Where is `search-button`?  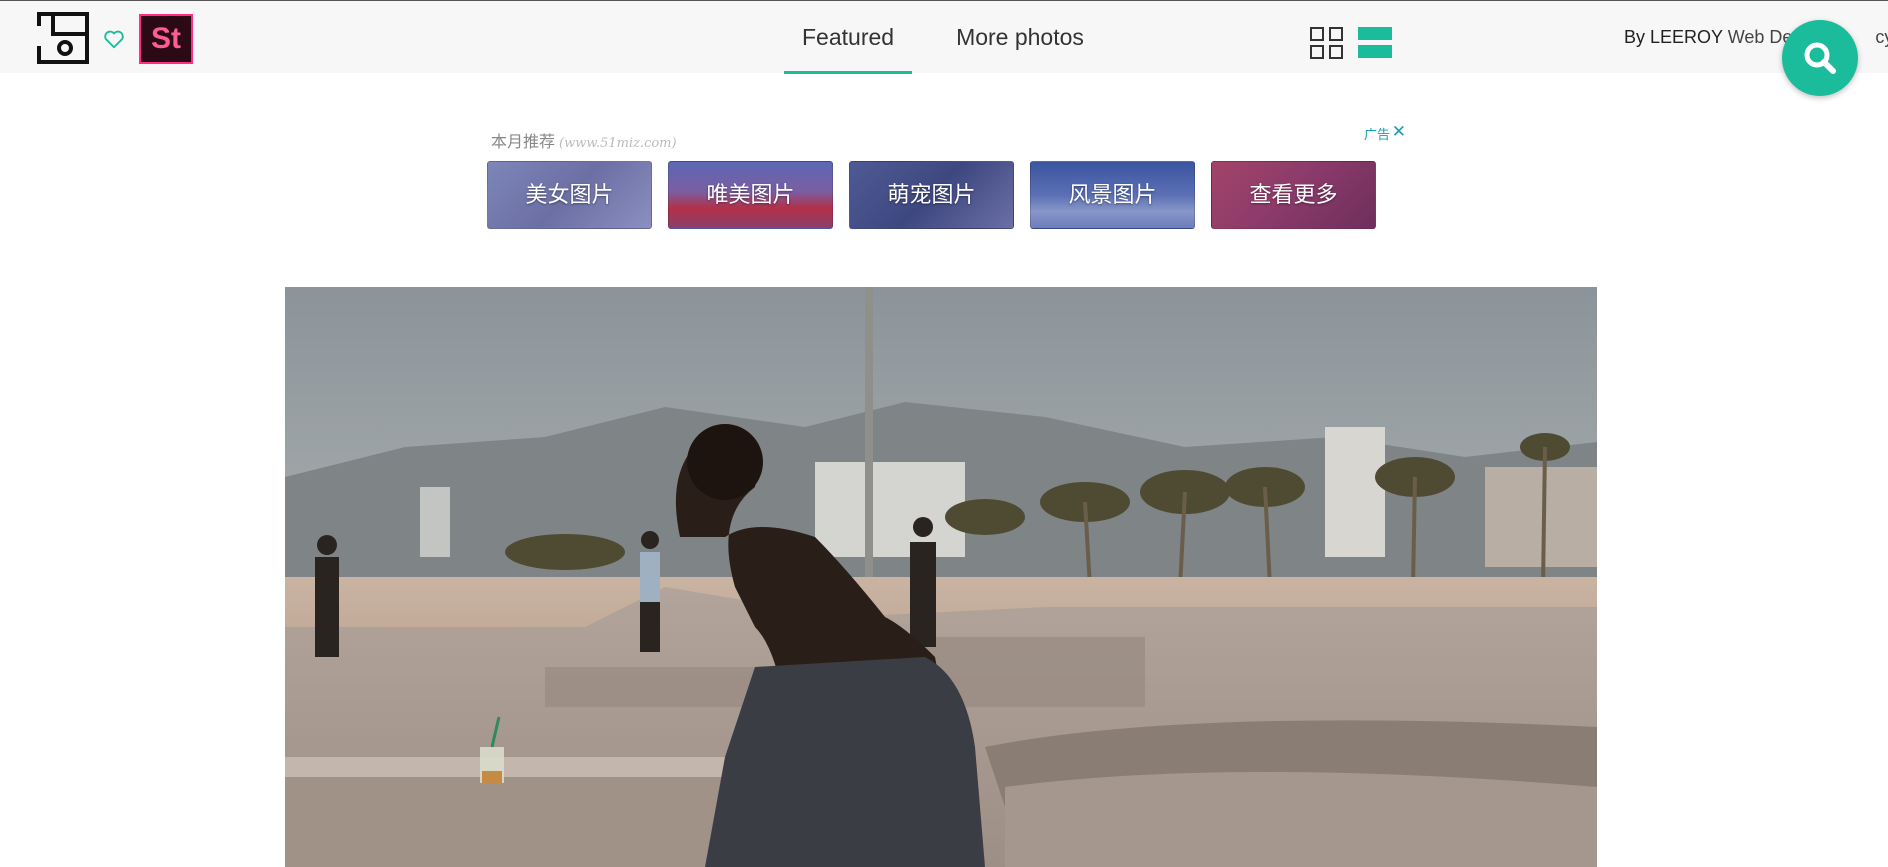 search-button is located at coordinates (1820, 58).